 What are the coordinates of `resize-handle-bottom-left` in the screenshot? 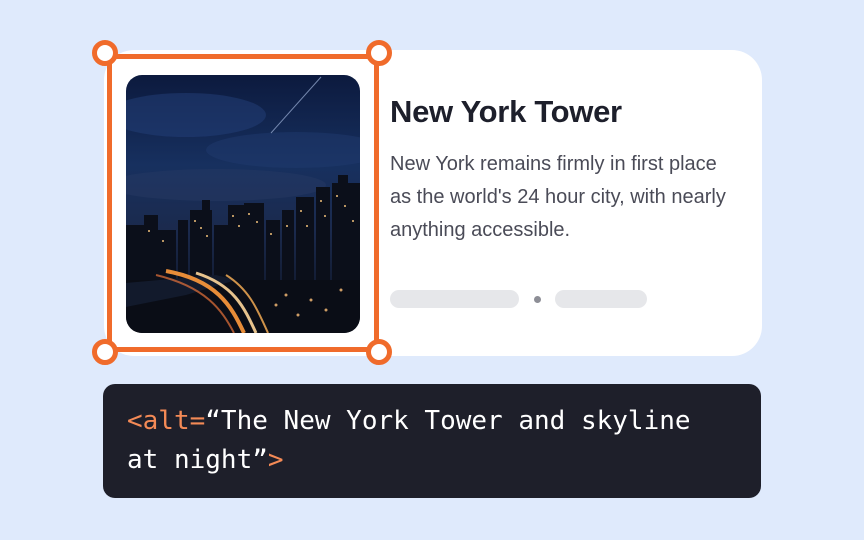 It's located at (105, 352).